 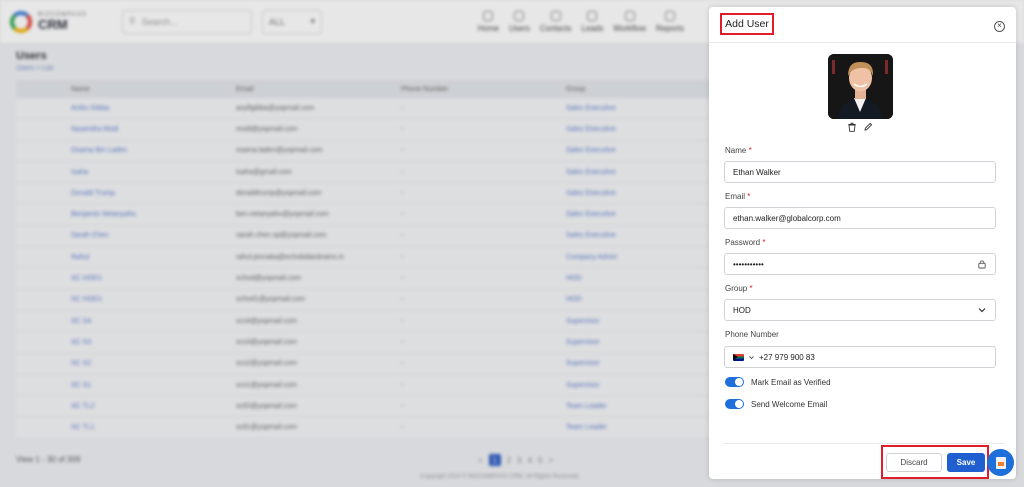 What do you see at coordinates (734, 382) in the screenshot?
I see `mark-verified-toggle` at bounding box center [734, 382].